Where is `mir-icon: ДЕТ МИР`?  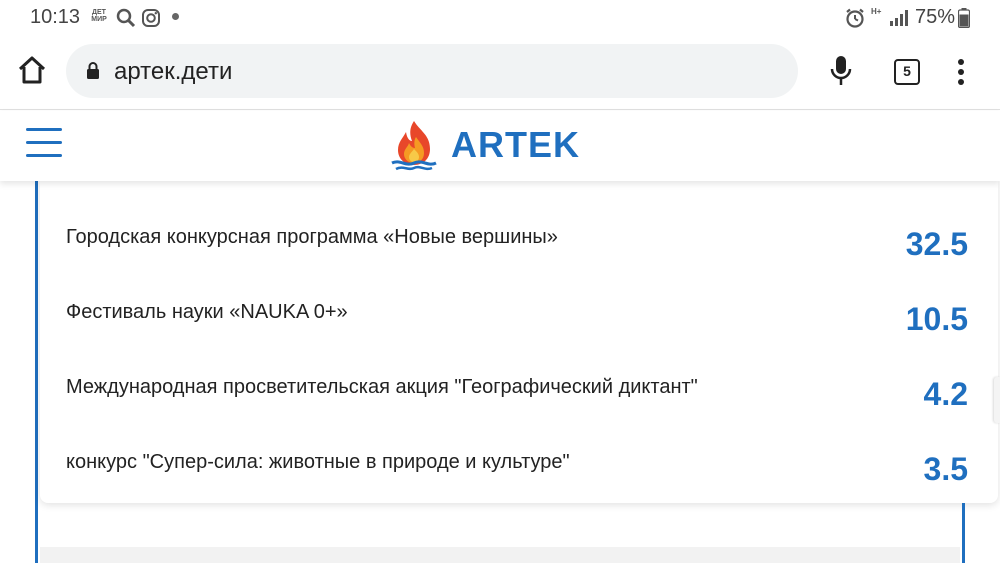 mir-icon: ДЕТ МИР is located at coordinates (99, 16).